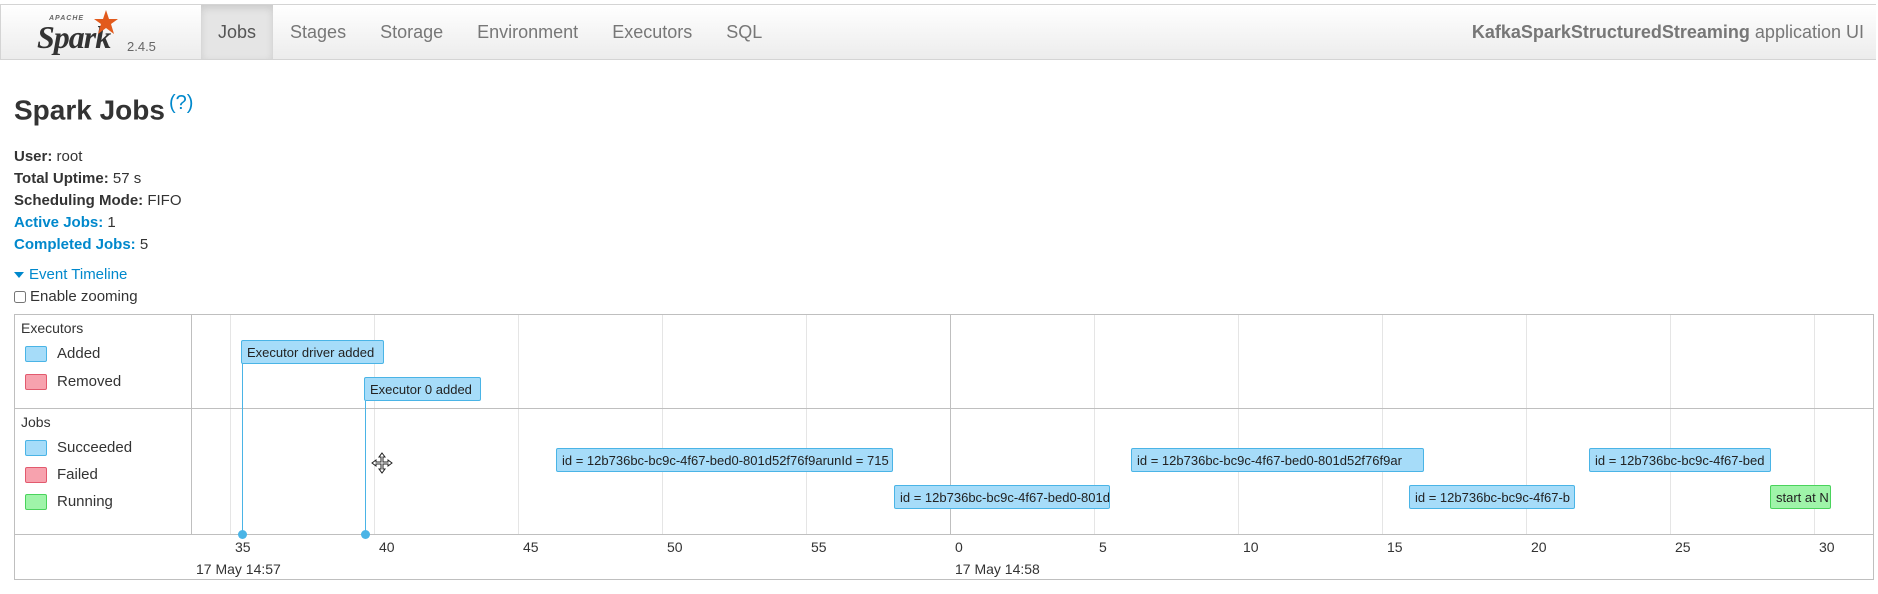 The width and height of the screenshot is (1878, 594). What do you see at coordinates (652, 32) in the screenshot?
I see `tab-executors: Executors` at bounding box center [652, 32].